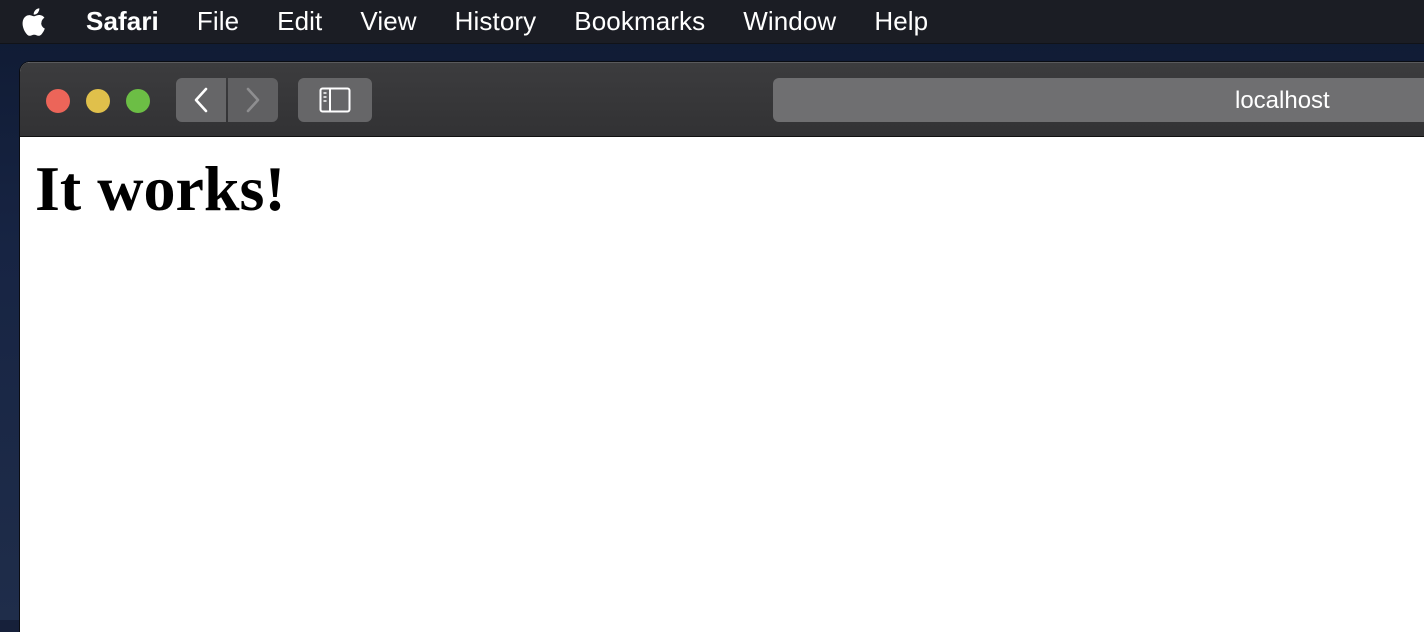  Describe the element at coordinates (901, 21) in the screenshot. I see `menu-help: Help` at that location.